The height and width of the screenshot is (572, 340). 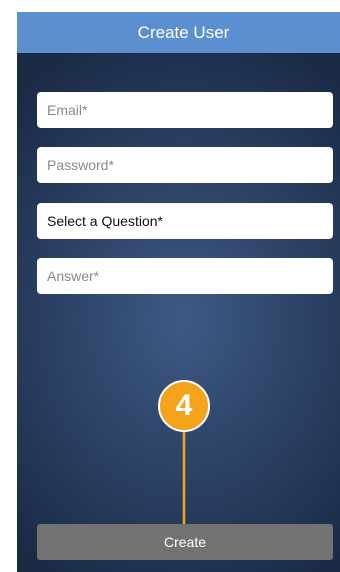 What do you see at coordinates (105, 221) in the screenshot?
I see `question-select-value: Select a Question*` at bounding box center [105, 221].